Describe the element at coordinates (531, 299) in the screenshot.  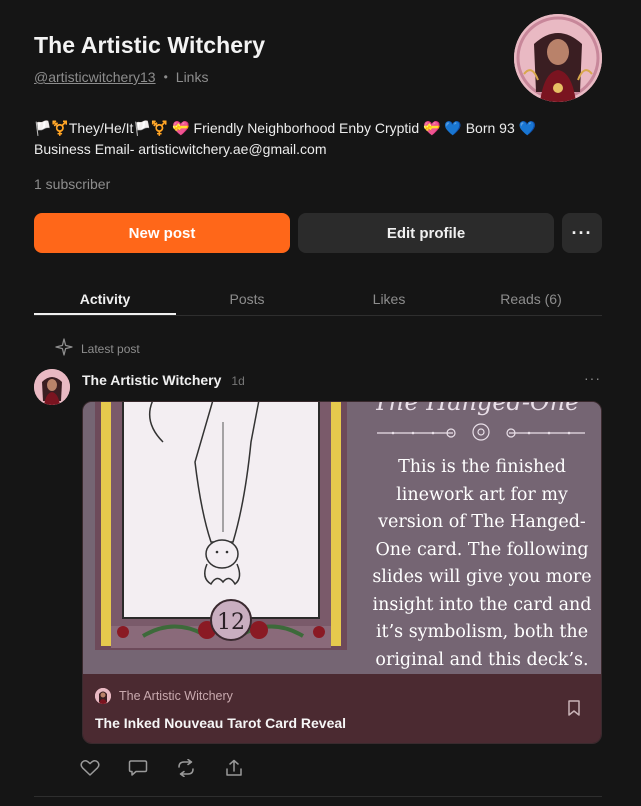
I see `tab-reads: Reads (6)` at that location.